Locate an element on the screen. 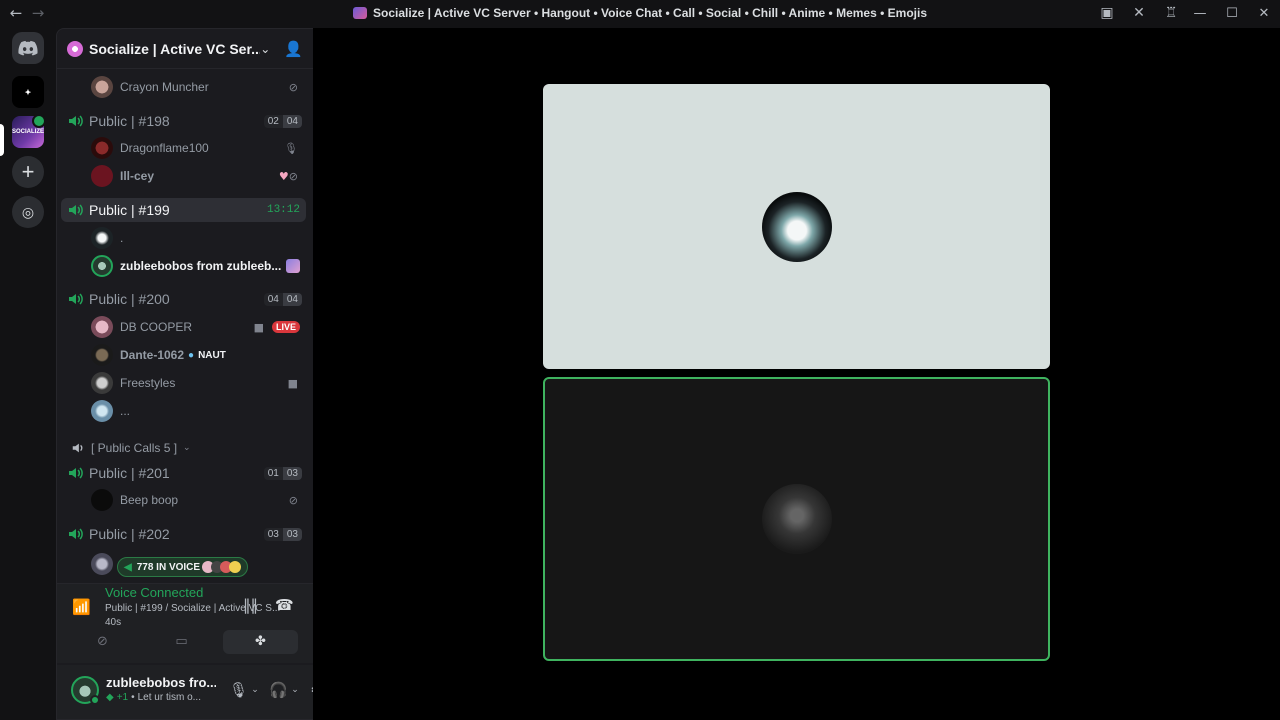 The height and width of the screenshot is (720, 1280). voice-channel-name: Public | #198 is located at coordinates (129, 121).